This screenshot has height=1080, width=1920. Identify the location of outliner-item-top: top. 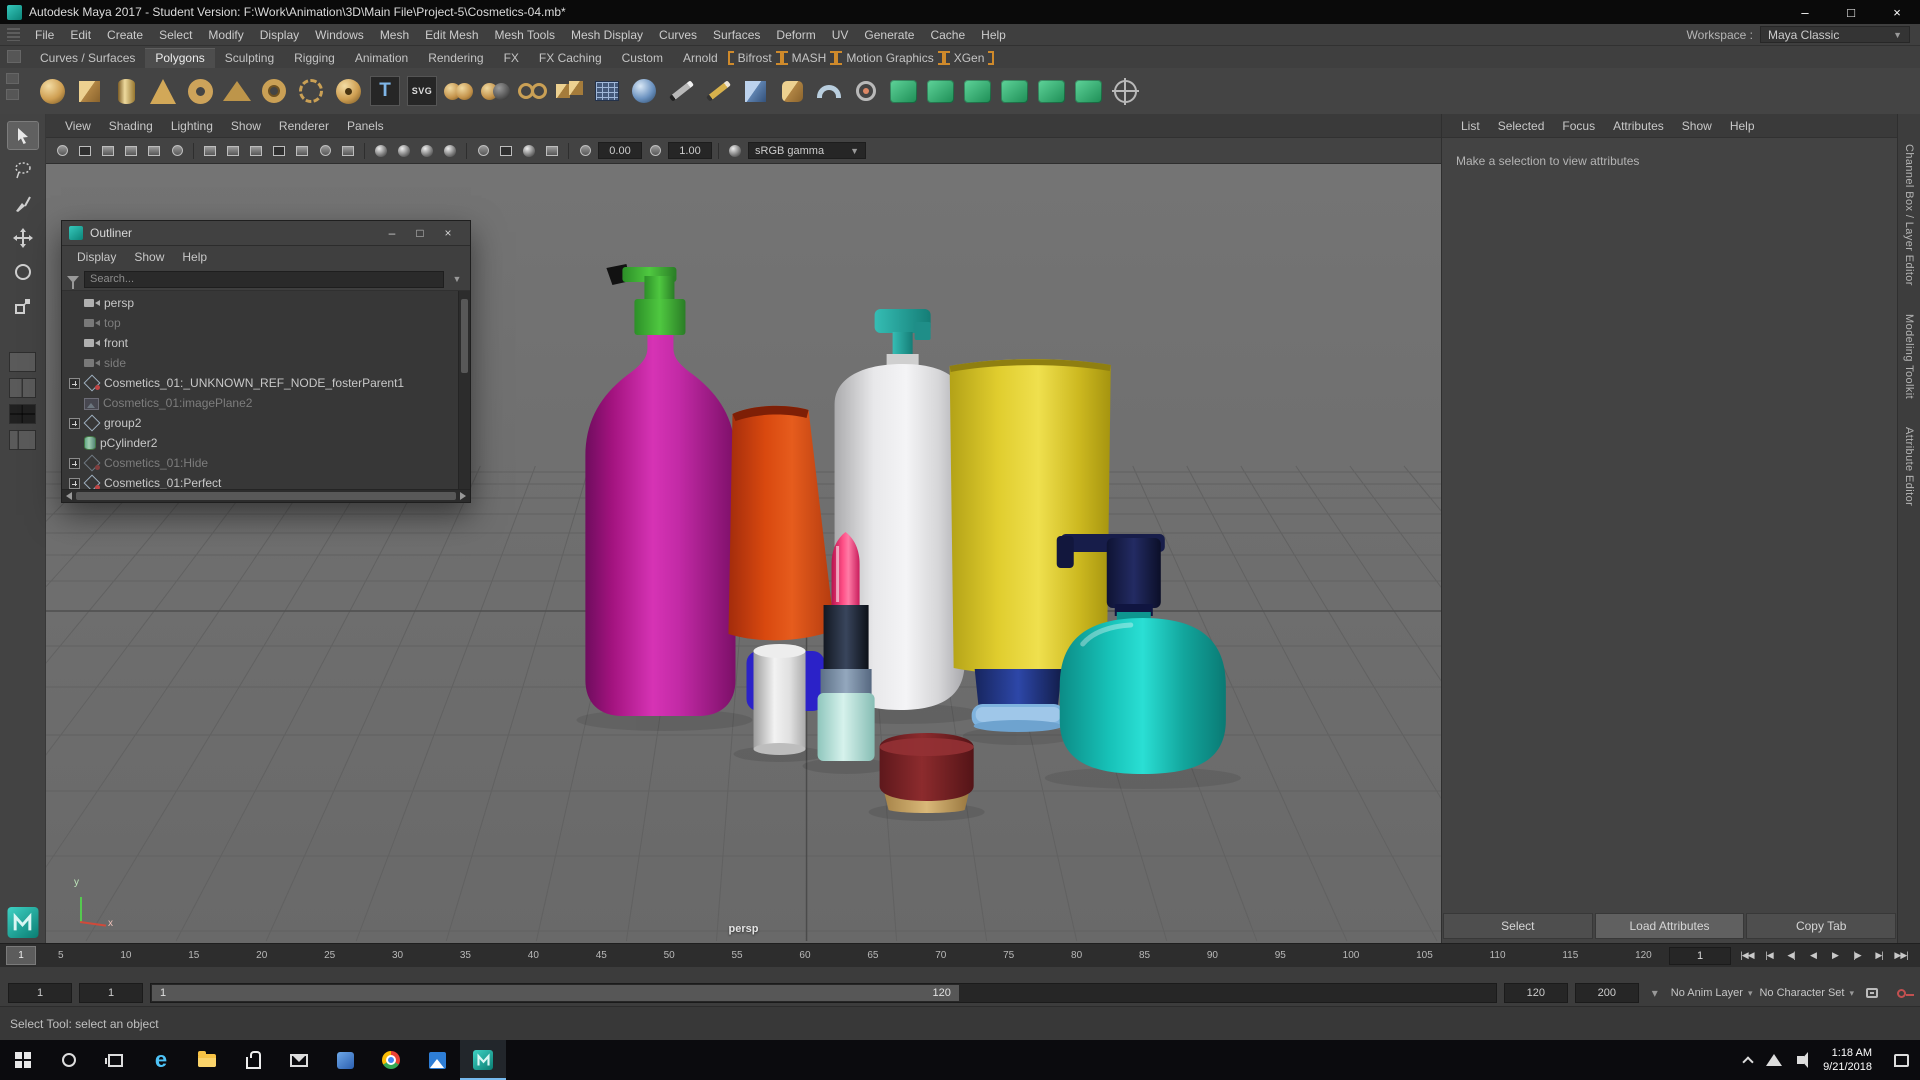
(260, 323).